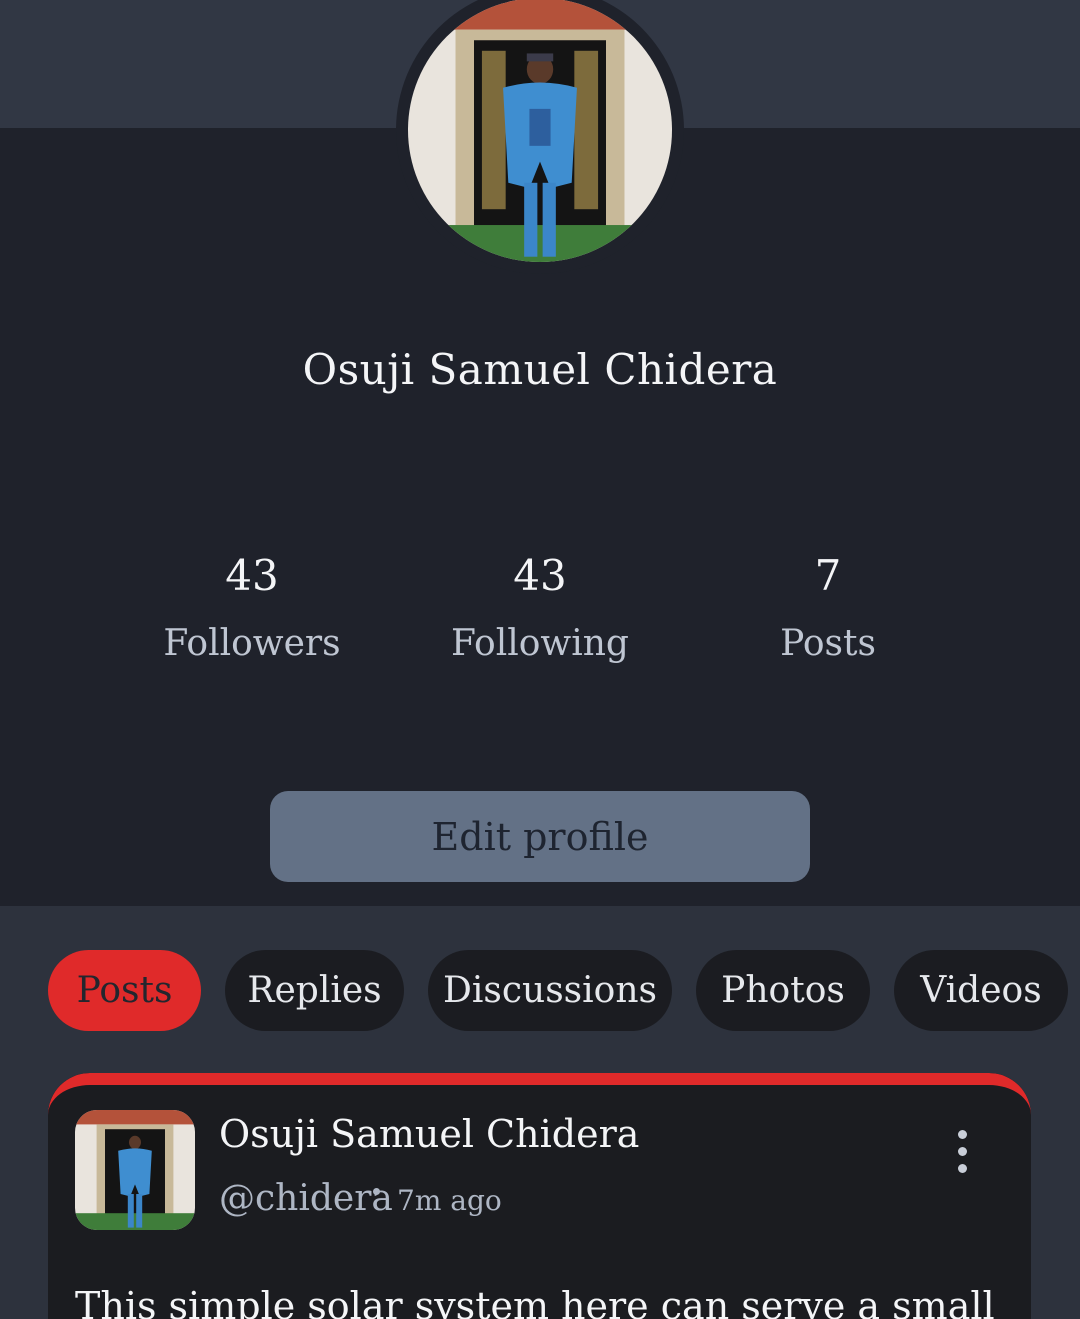 The width and height of the screenshot is (1080, 1319). What do you see at coordinates (540, 836) in the screenshot?
I see `edit-profile-button: Edit profile` at bounding box center [540, 836].